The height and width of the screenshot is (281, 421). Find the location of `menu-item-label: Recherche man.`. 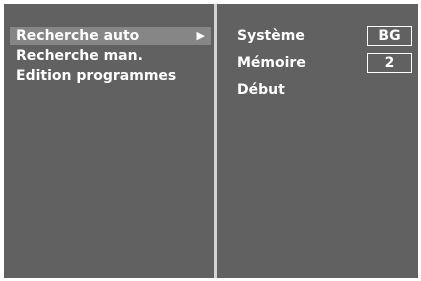

menu-item-label: Recherche man. is located at coordinates (79, 56).